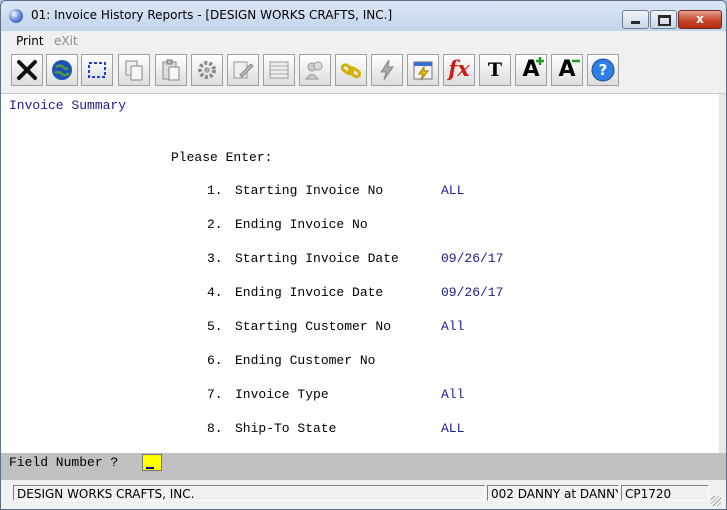 This screenshot has height=510, width=727. Describe the element at coordinates (576, 61) in the screenshot. I see `minus-icon` at that location.